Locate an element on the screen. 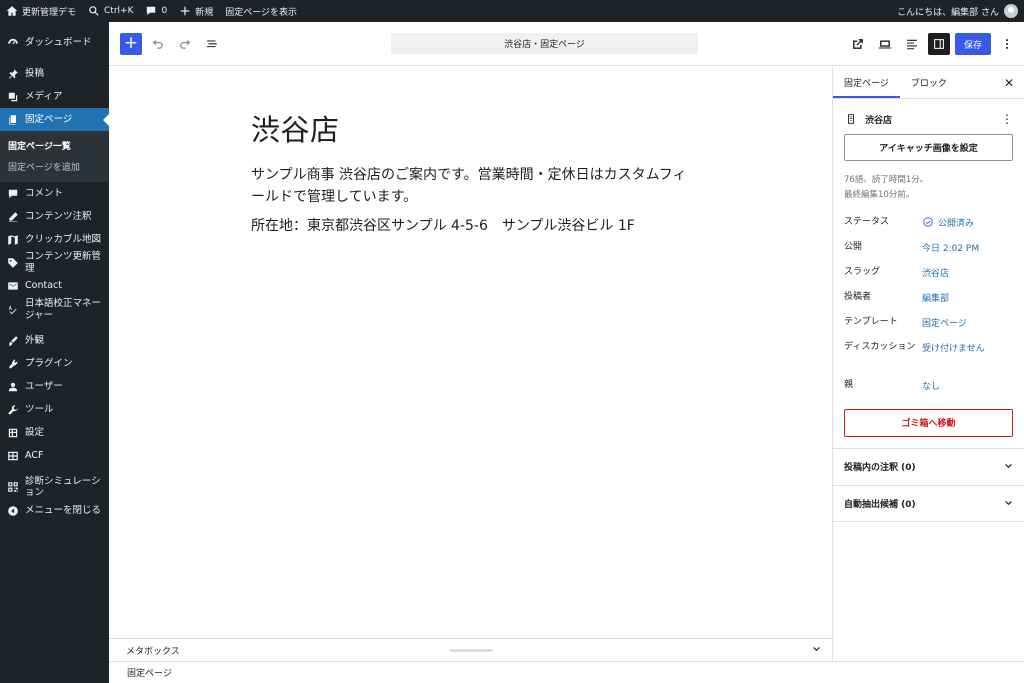  plus-icon: + is located at coordinates (131, 43).